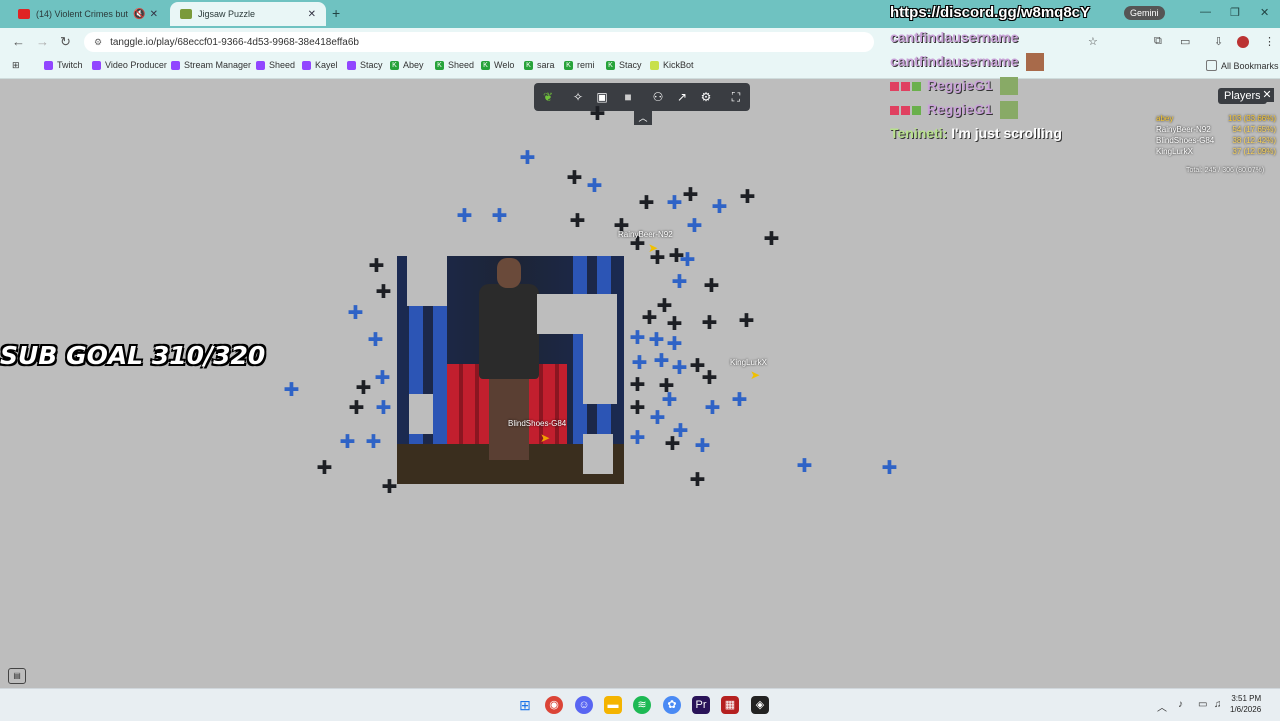 This screenshot has width=1280, height=721. Describe the element at coordinates (1245, 704) in the screenshot. I see `system-clock: 3:51 PM 1/6/2026` at that location.